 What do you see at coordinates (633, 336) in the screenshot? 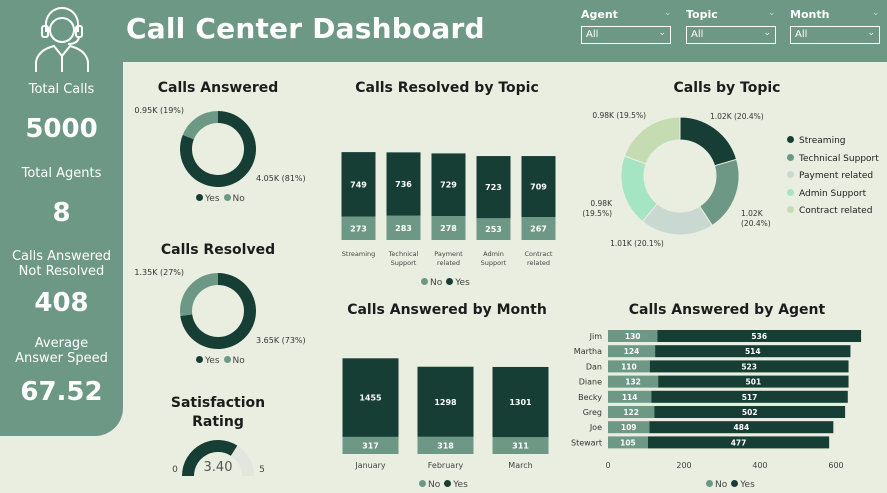
I see `data-label-no: 130` at bounding box center [633, 336].